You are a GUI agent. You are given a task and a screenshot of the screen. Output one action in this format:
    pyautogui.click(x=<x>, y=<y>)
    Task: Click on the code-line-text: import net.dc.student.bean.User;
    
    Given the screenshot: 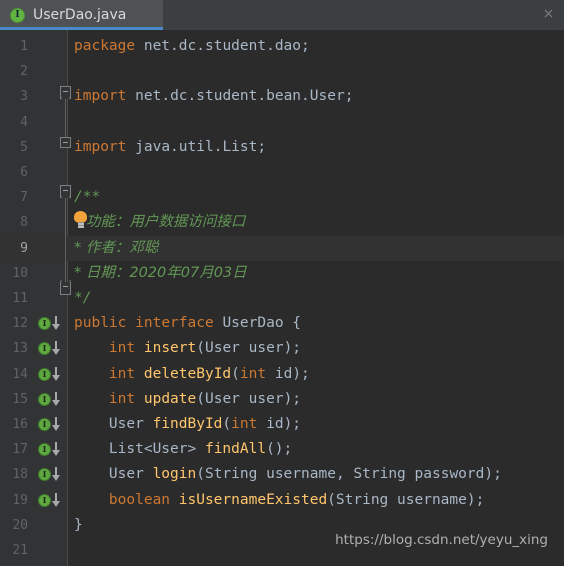 What is the action you would take?
    pyautogui.click(x=213, y=96)
    